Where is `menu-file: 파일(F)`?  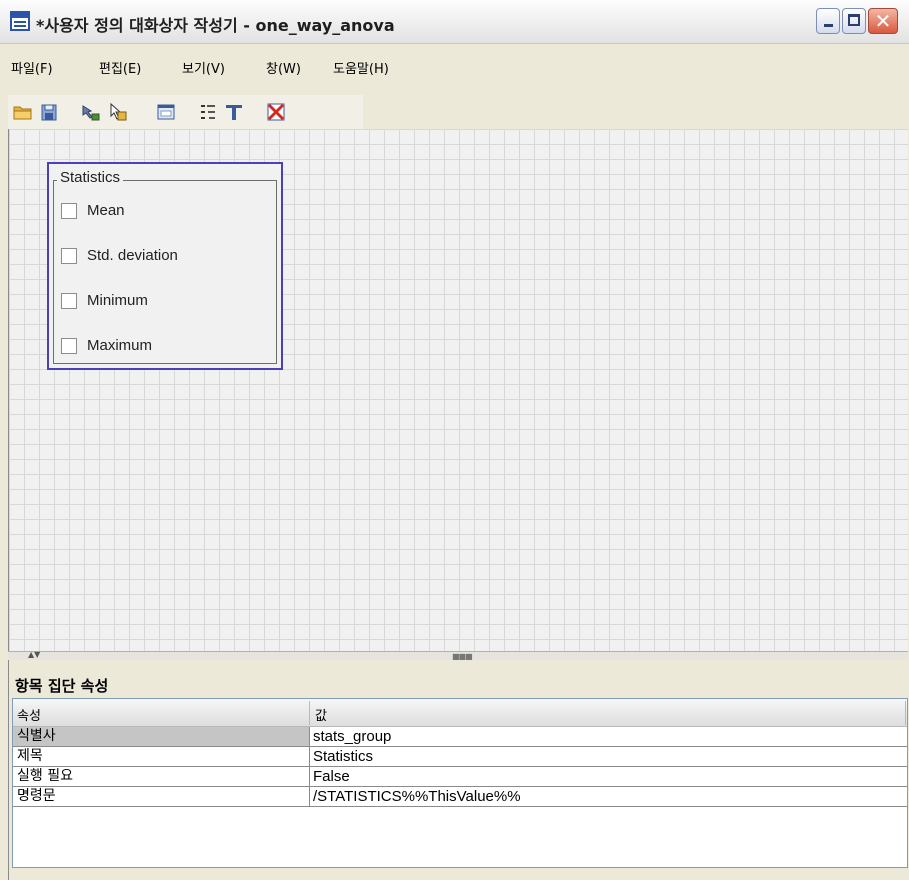
menu-file: 파일(F) is located at coordinates (32, 67).